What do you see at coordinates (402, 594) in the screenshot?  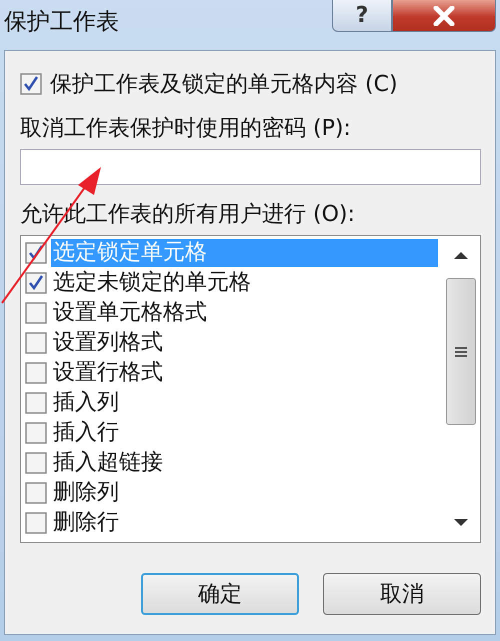 I see `cancel-button: 取消` at bounding box center [402, 594].